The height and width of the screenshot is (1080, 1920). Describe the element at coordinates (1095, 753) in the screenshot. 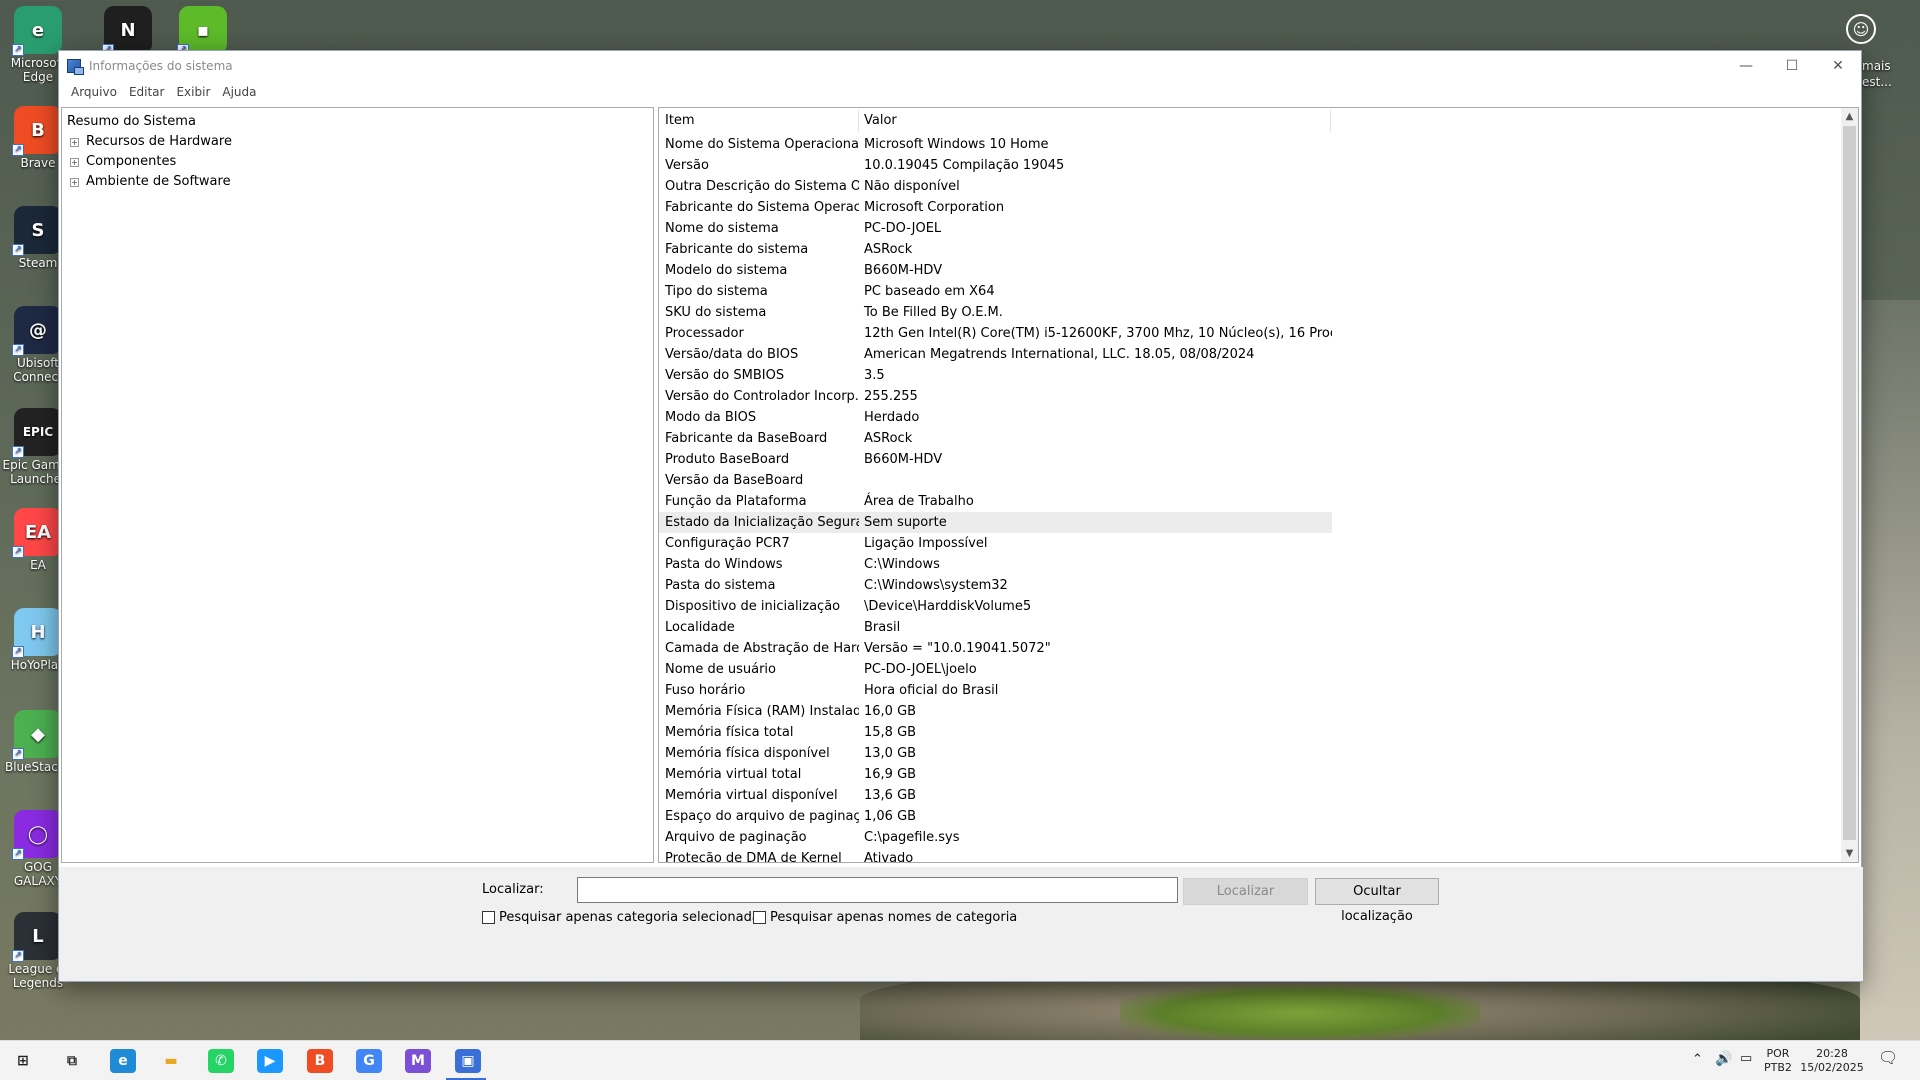

I see `row-value-cell: 13,0 GB` at that location.